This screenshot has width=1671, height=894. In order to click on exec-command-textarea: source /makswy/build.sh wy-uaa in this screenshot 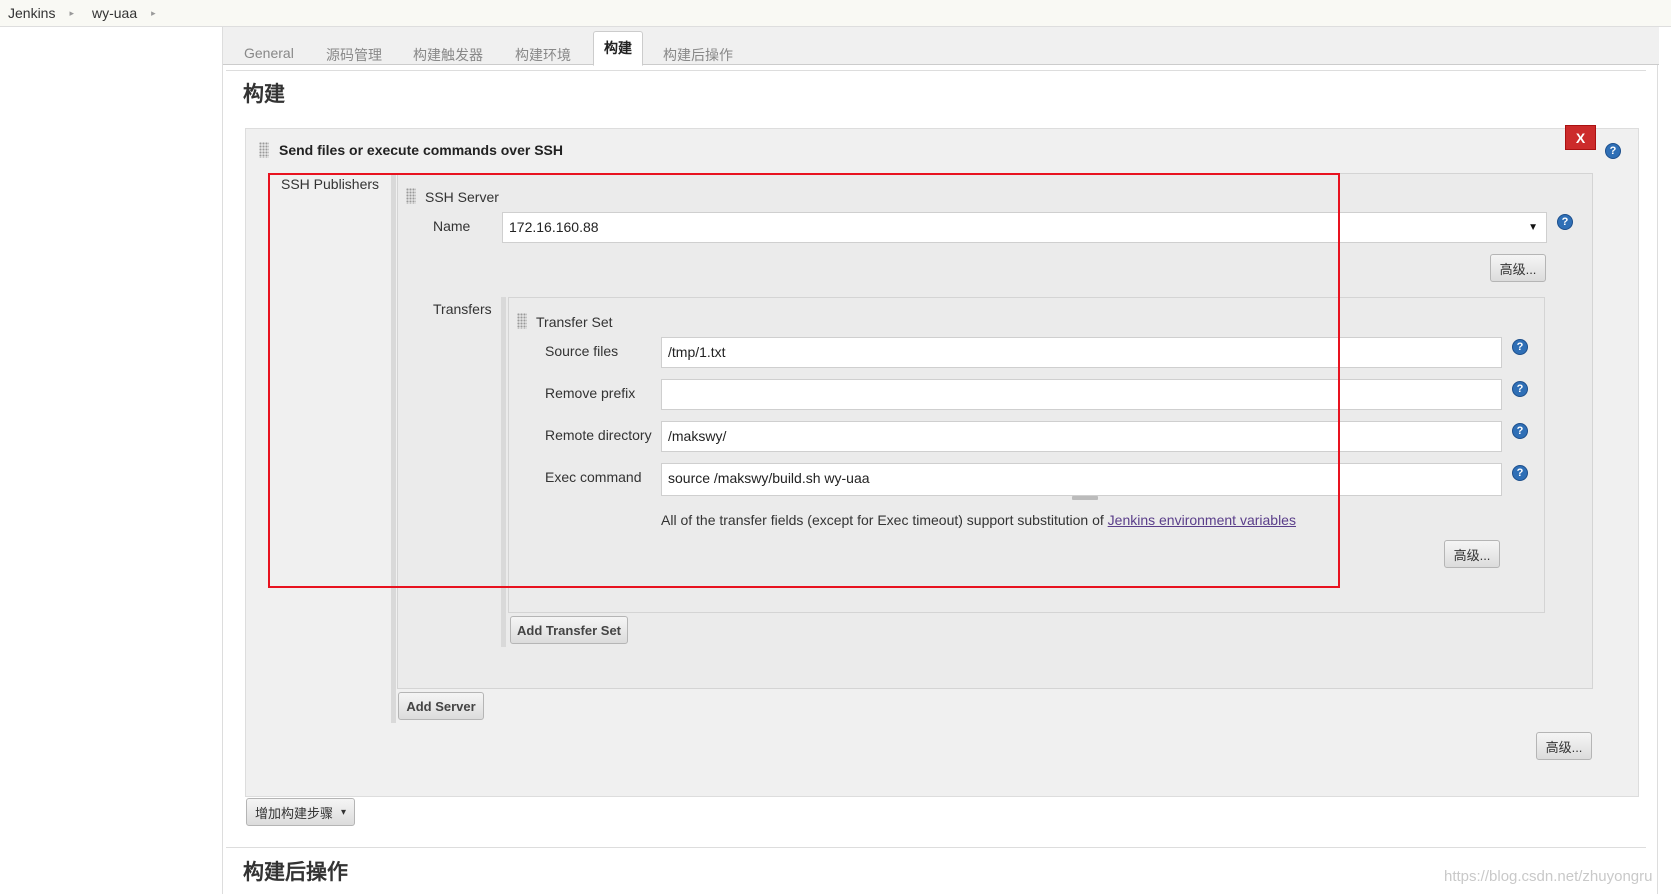, I will do `click(1081, 479)`.